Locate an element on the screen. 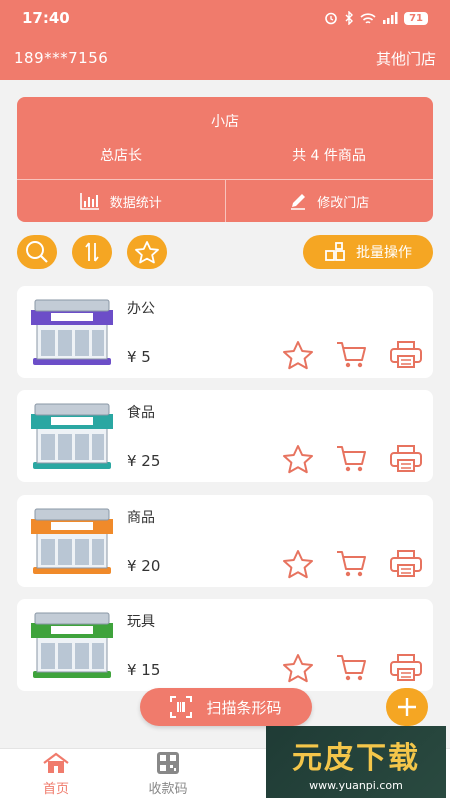 Image resolution: width=450 pixels, height=800 pixels. qr-code-icon is located at coordinates (168, 763).